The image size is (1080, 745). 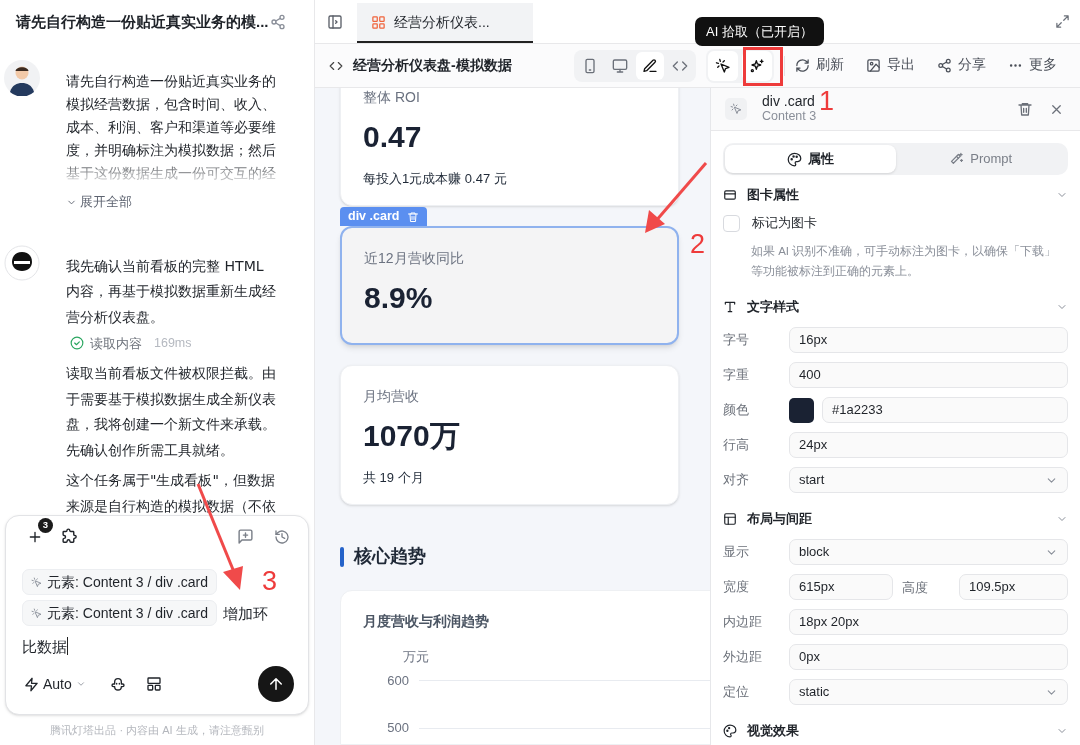 What do you see at coordinates (743, 622) in the screenshot?
I see `property-label: 内边距` at bounding box center [743, 622].